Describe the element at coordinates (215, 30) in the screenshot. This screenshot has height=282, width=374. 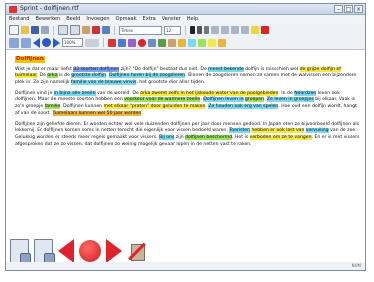
I see `align-left-icon` at that location.